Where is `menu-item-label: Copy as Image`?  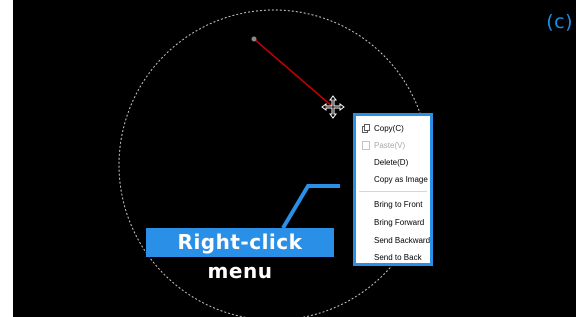 menu-item-label: Copy as Image is located at coordinates (401, 179).